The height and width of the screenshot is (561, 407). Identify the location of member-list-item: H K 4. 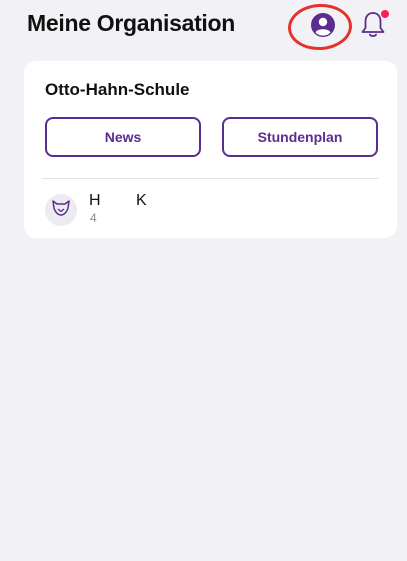
(210, 210).